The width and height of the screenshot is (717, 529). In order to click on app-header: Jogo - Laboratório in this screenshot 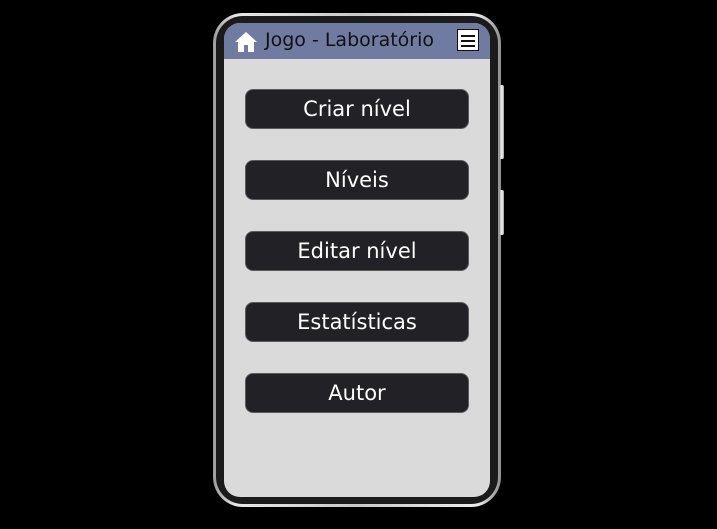, I will do `click(357, 41)`.